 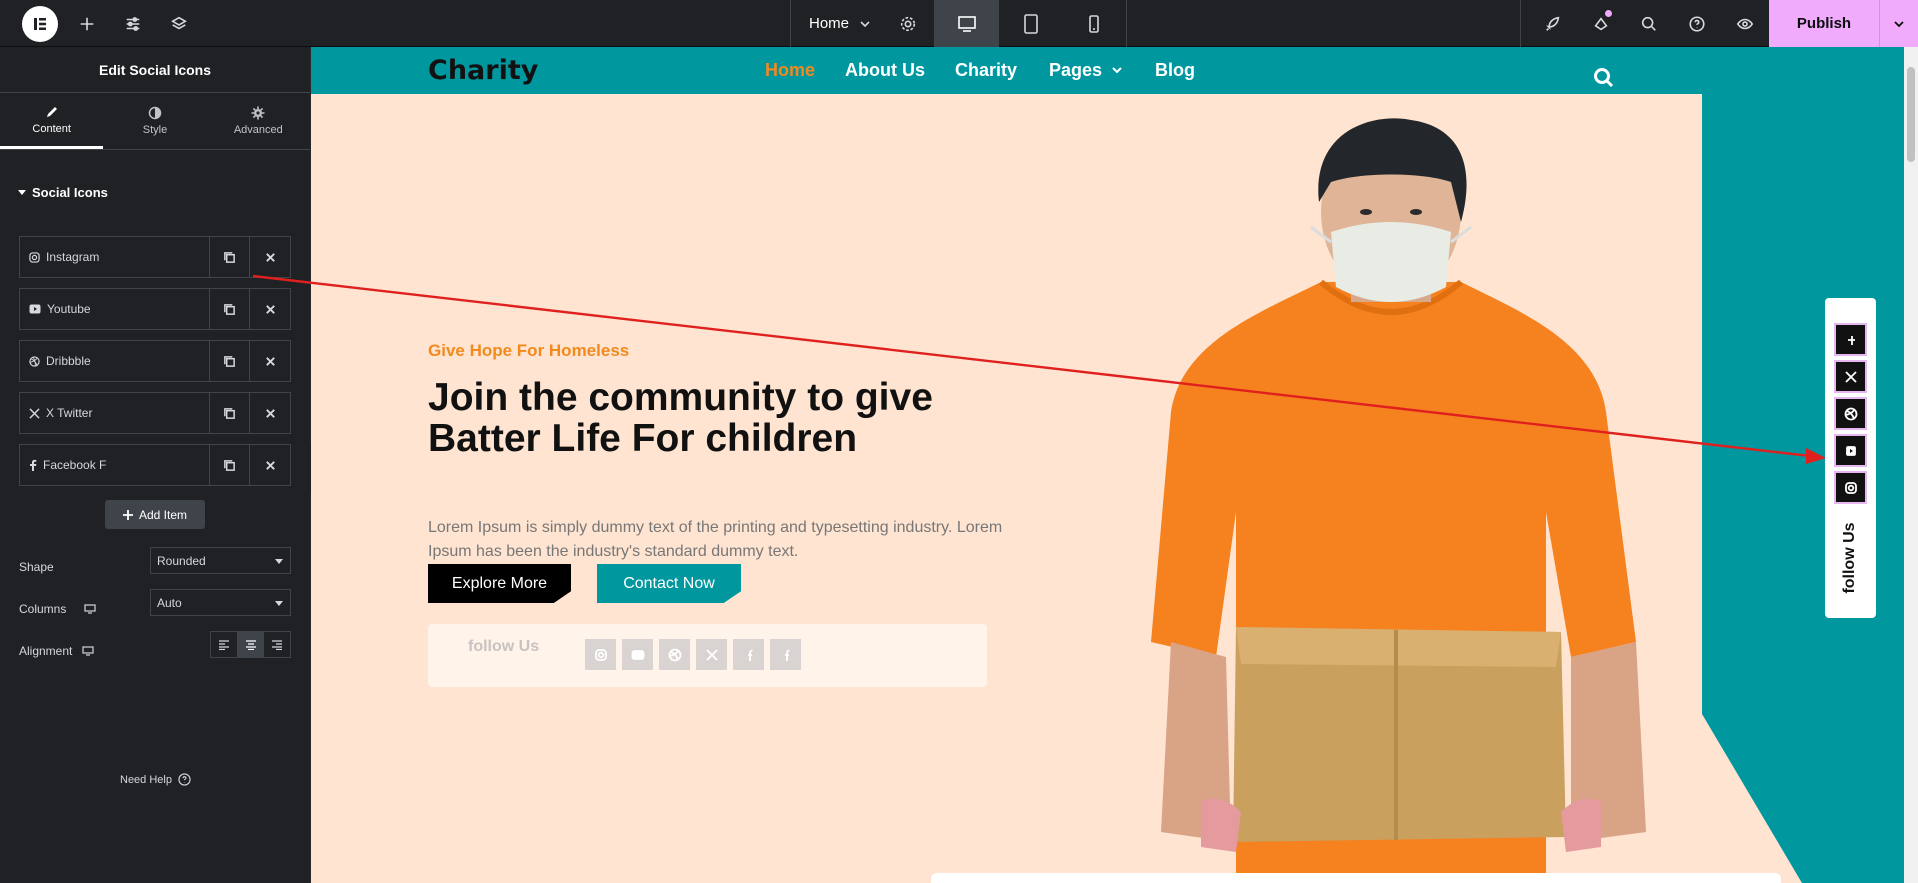 I want to click on tab-label: Advanced, so click(x=258, y=130).